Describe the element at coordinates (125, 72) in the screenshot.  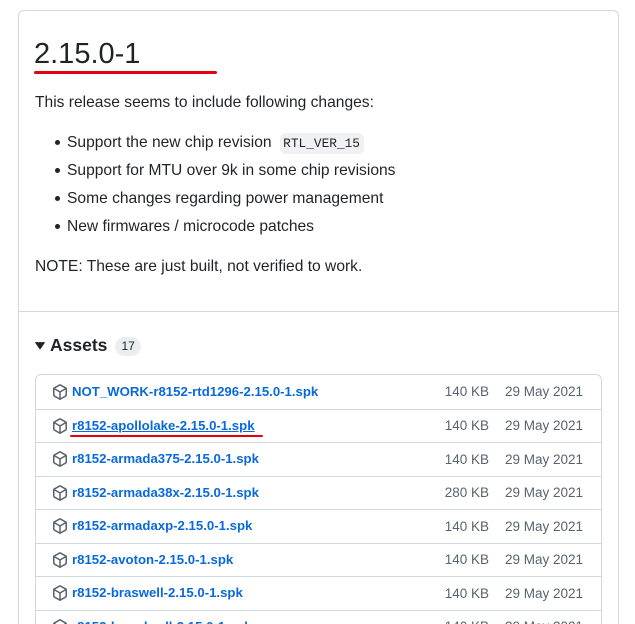
I see `annotation-underline-title` at that location.